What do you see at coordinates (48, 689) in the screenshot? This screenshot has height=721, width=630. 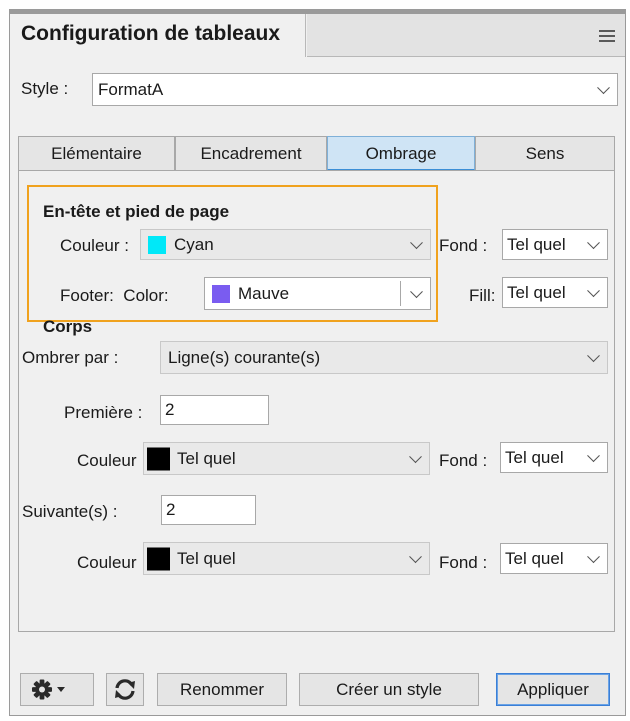 I see `gear-icon` at bounding box center [48, 689].